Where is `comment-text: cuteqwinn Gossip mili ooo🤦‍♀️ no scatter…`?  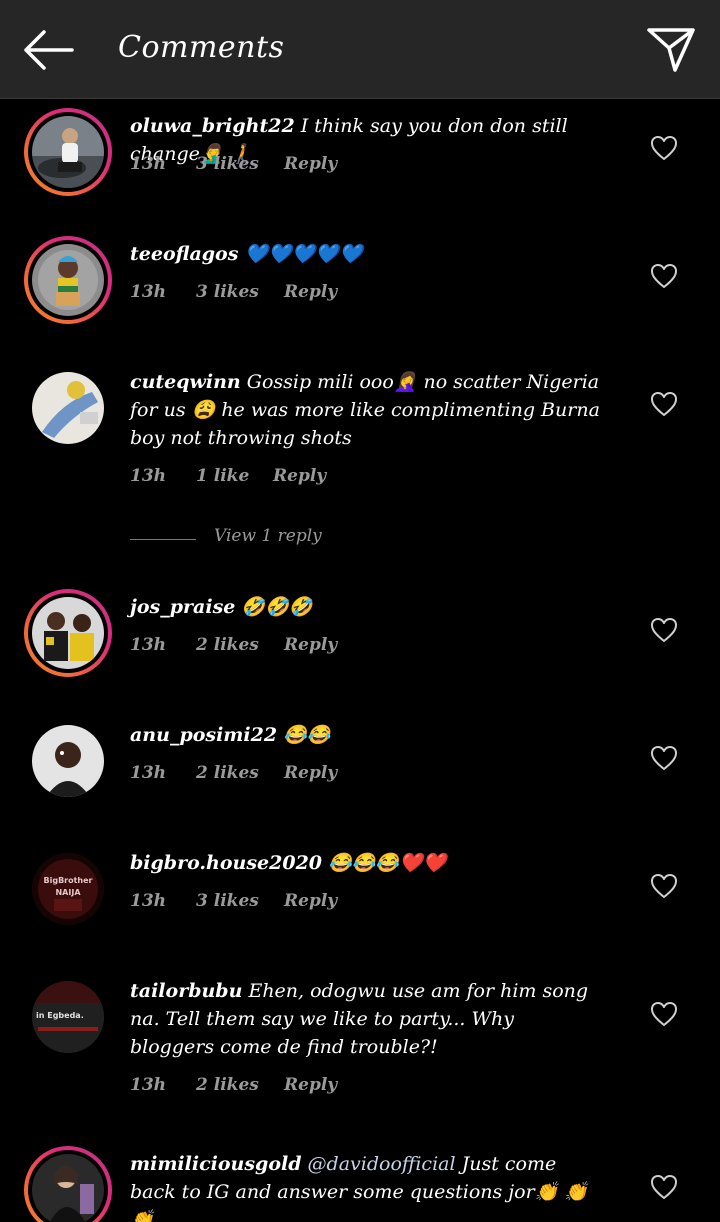
comment-text: cuteqwinn Gossip mili ooo🤦‍♀️ no scatter… is located at coordinates (365, 410).